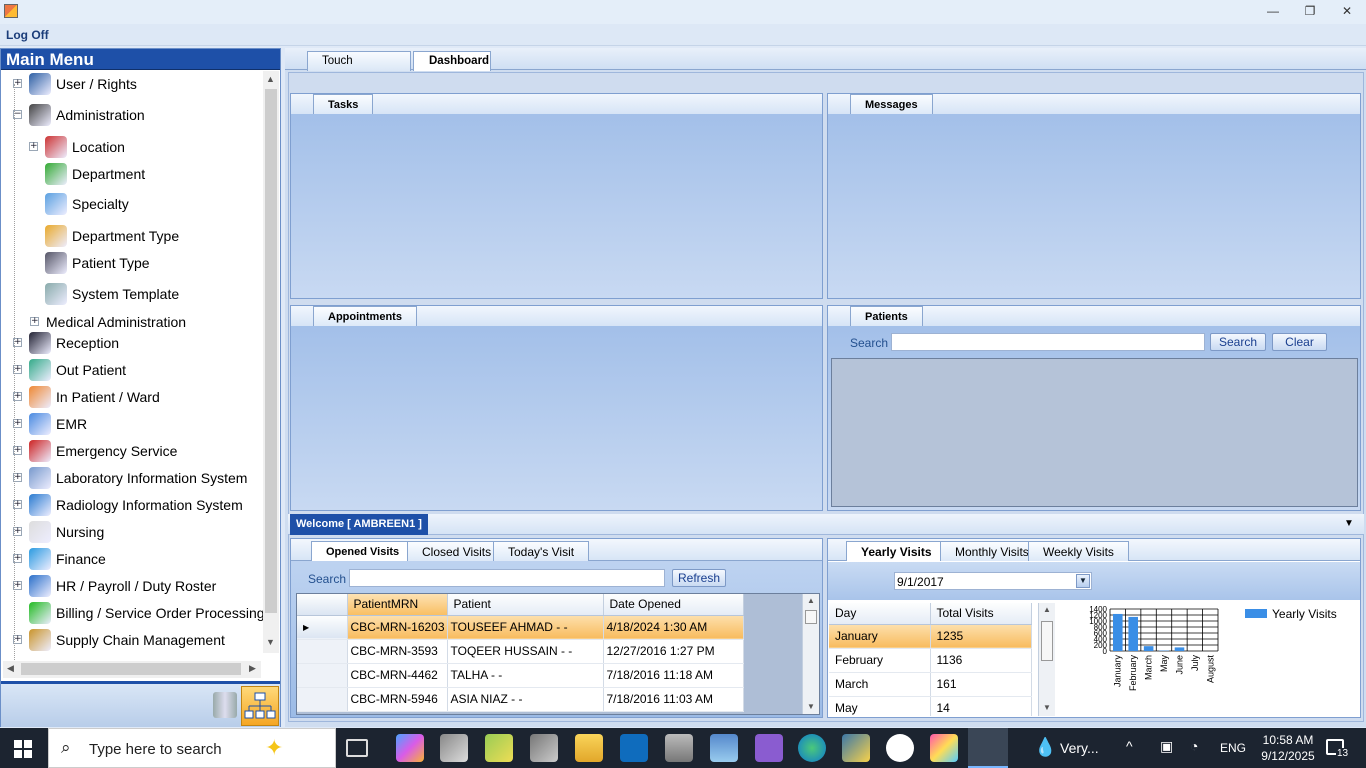 The image size is (1366, 768). I want to click on wifi-icon: ◔, so click(1194, 746).